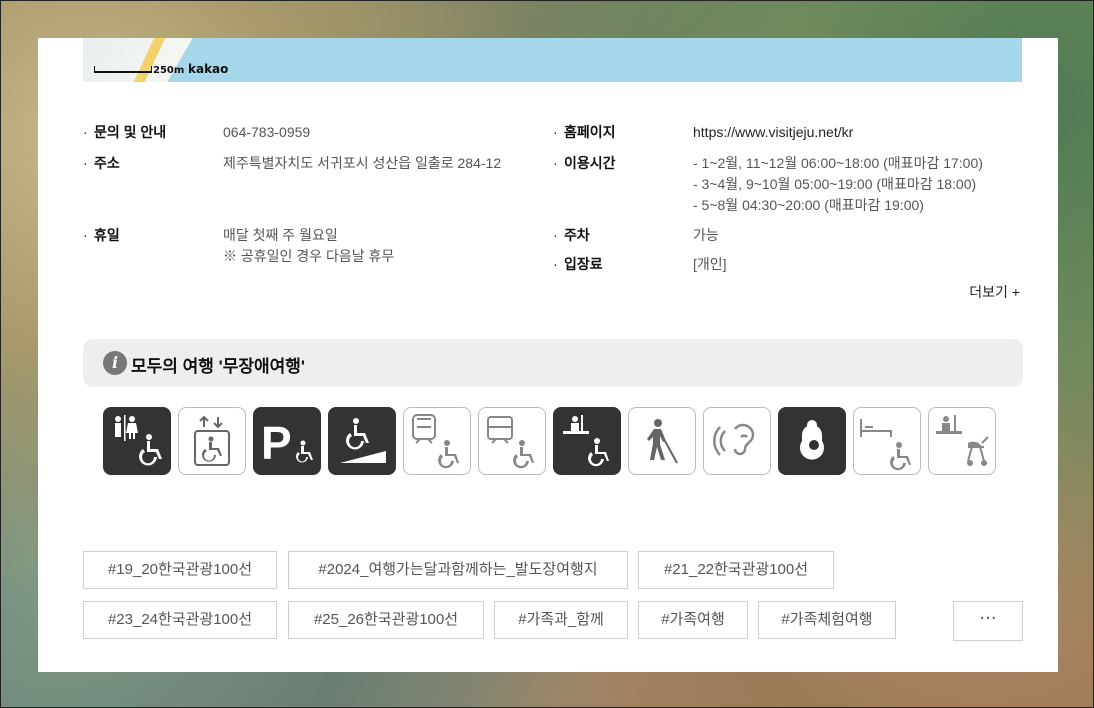 This screenshot has height=708, width=1094. What do you see at coordinates (887, 441) in the screenshot?
I see `accessible-room-icon` at bounding box center [887, 441].